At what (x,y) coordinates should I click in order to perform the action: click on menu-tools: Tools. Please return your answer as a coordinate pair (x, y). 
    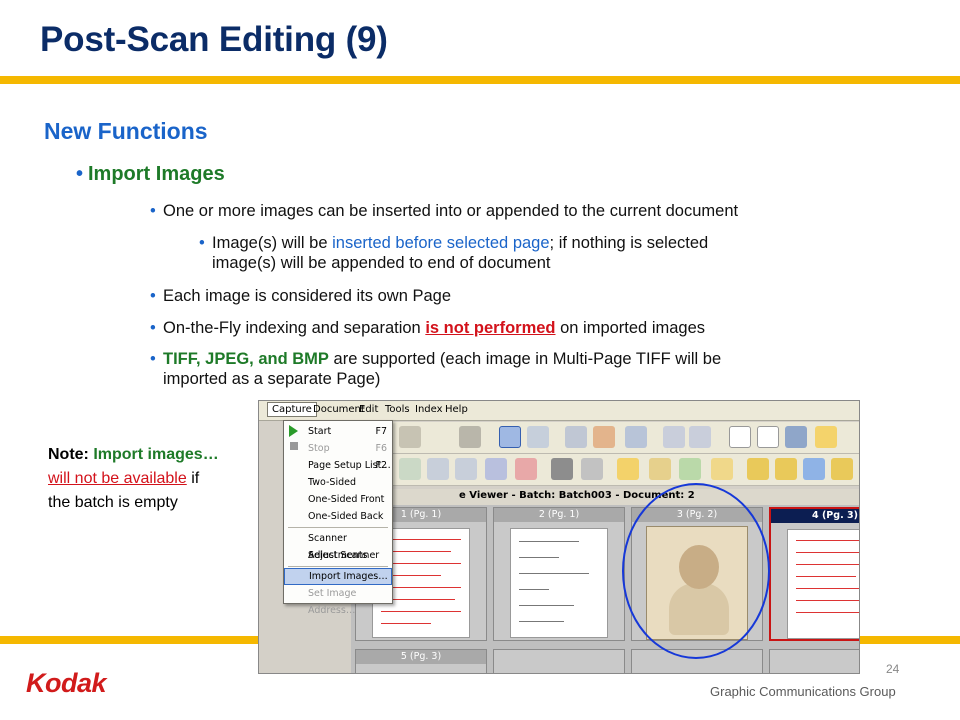
    Looking at the image, I should click on (397, 409).